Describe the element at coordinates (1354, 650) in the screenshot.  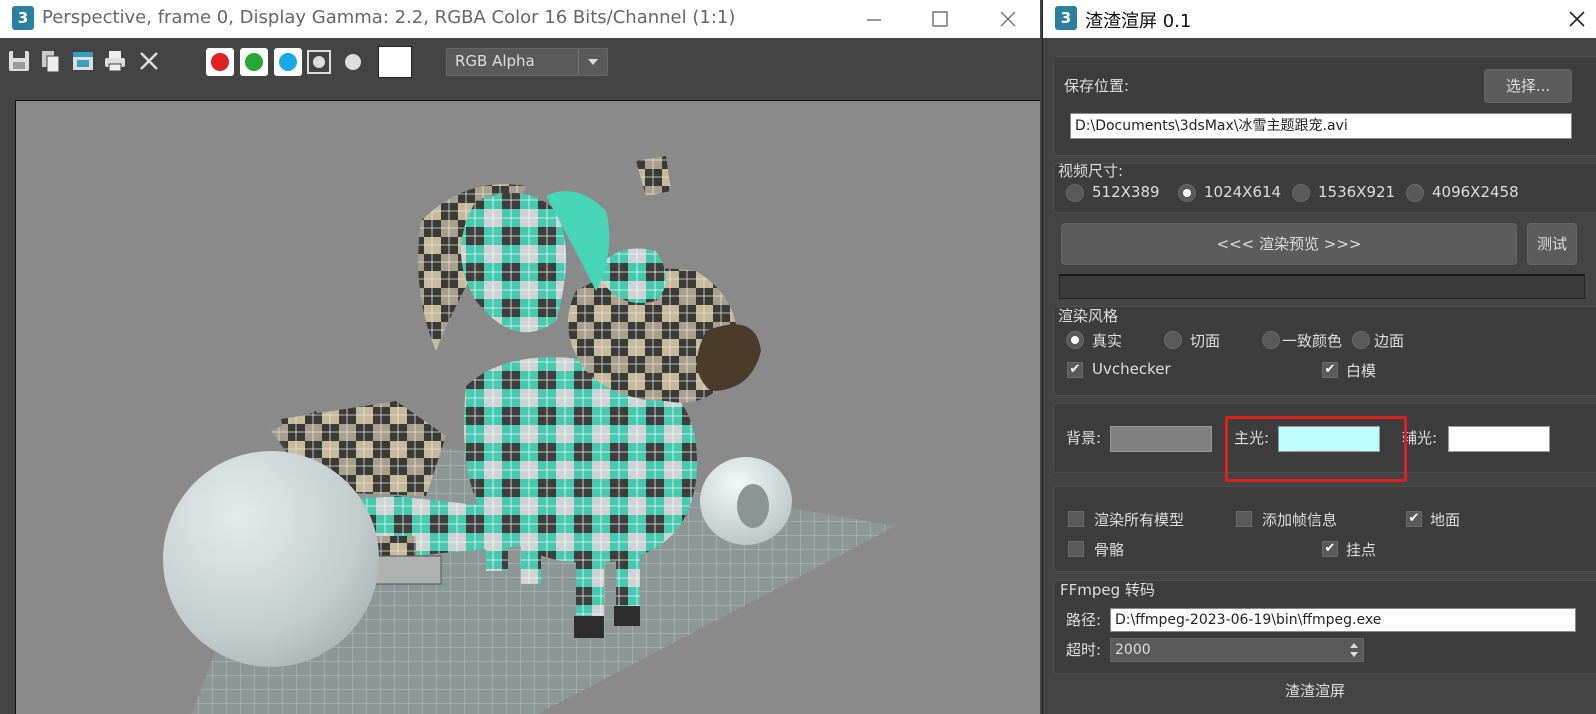
I see `spinner-arrows-icon` at that location.